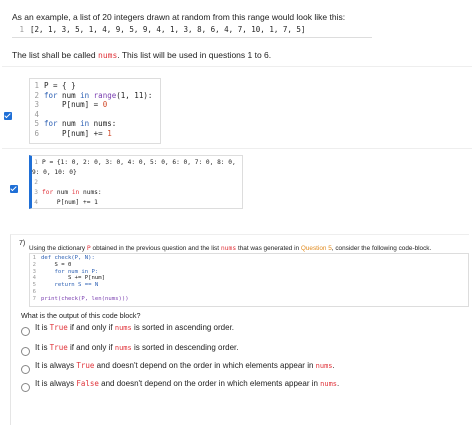 The image size is (474, 428). What do you see at coordinates (58, 248) in the screenshot?
I see `question-text: Using the dictionary` at bounding box center [58, 248].